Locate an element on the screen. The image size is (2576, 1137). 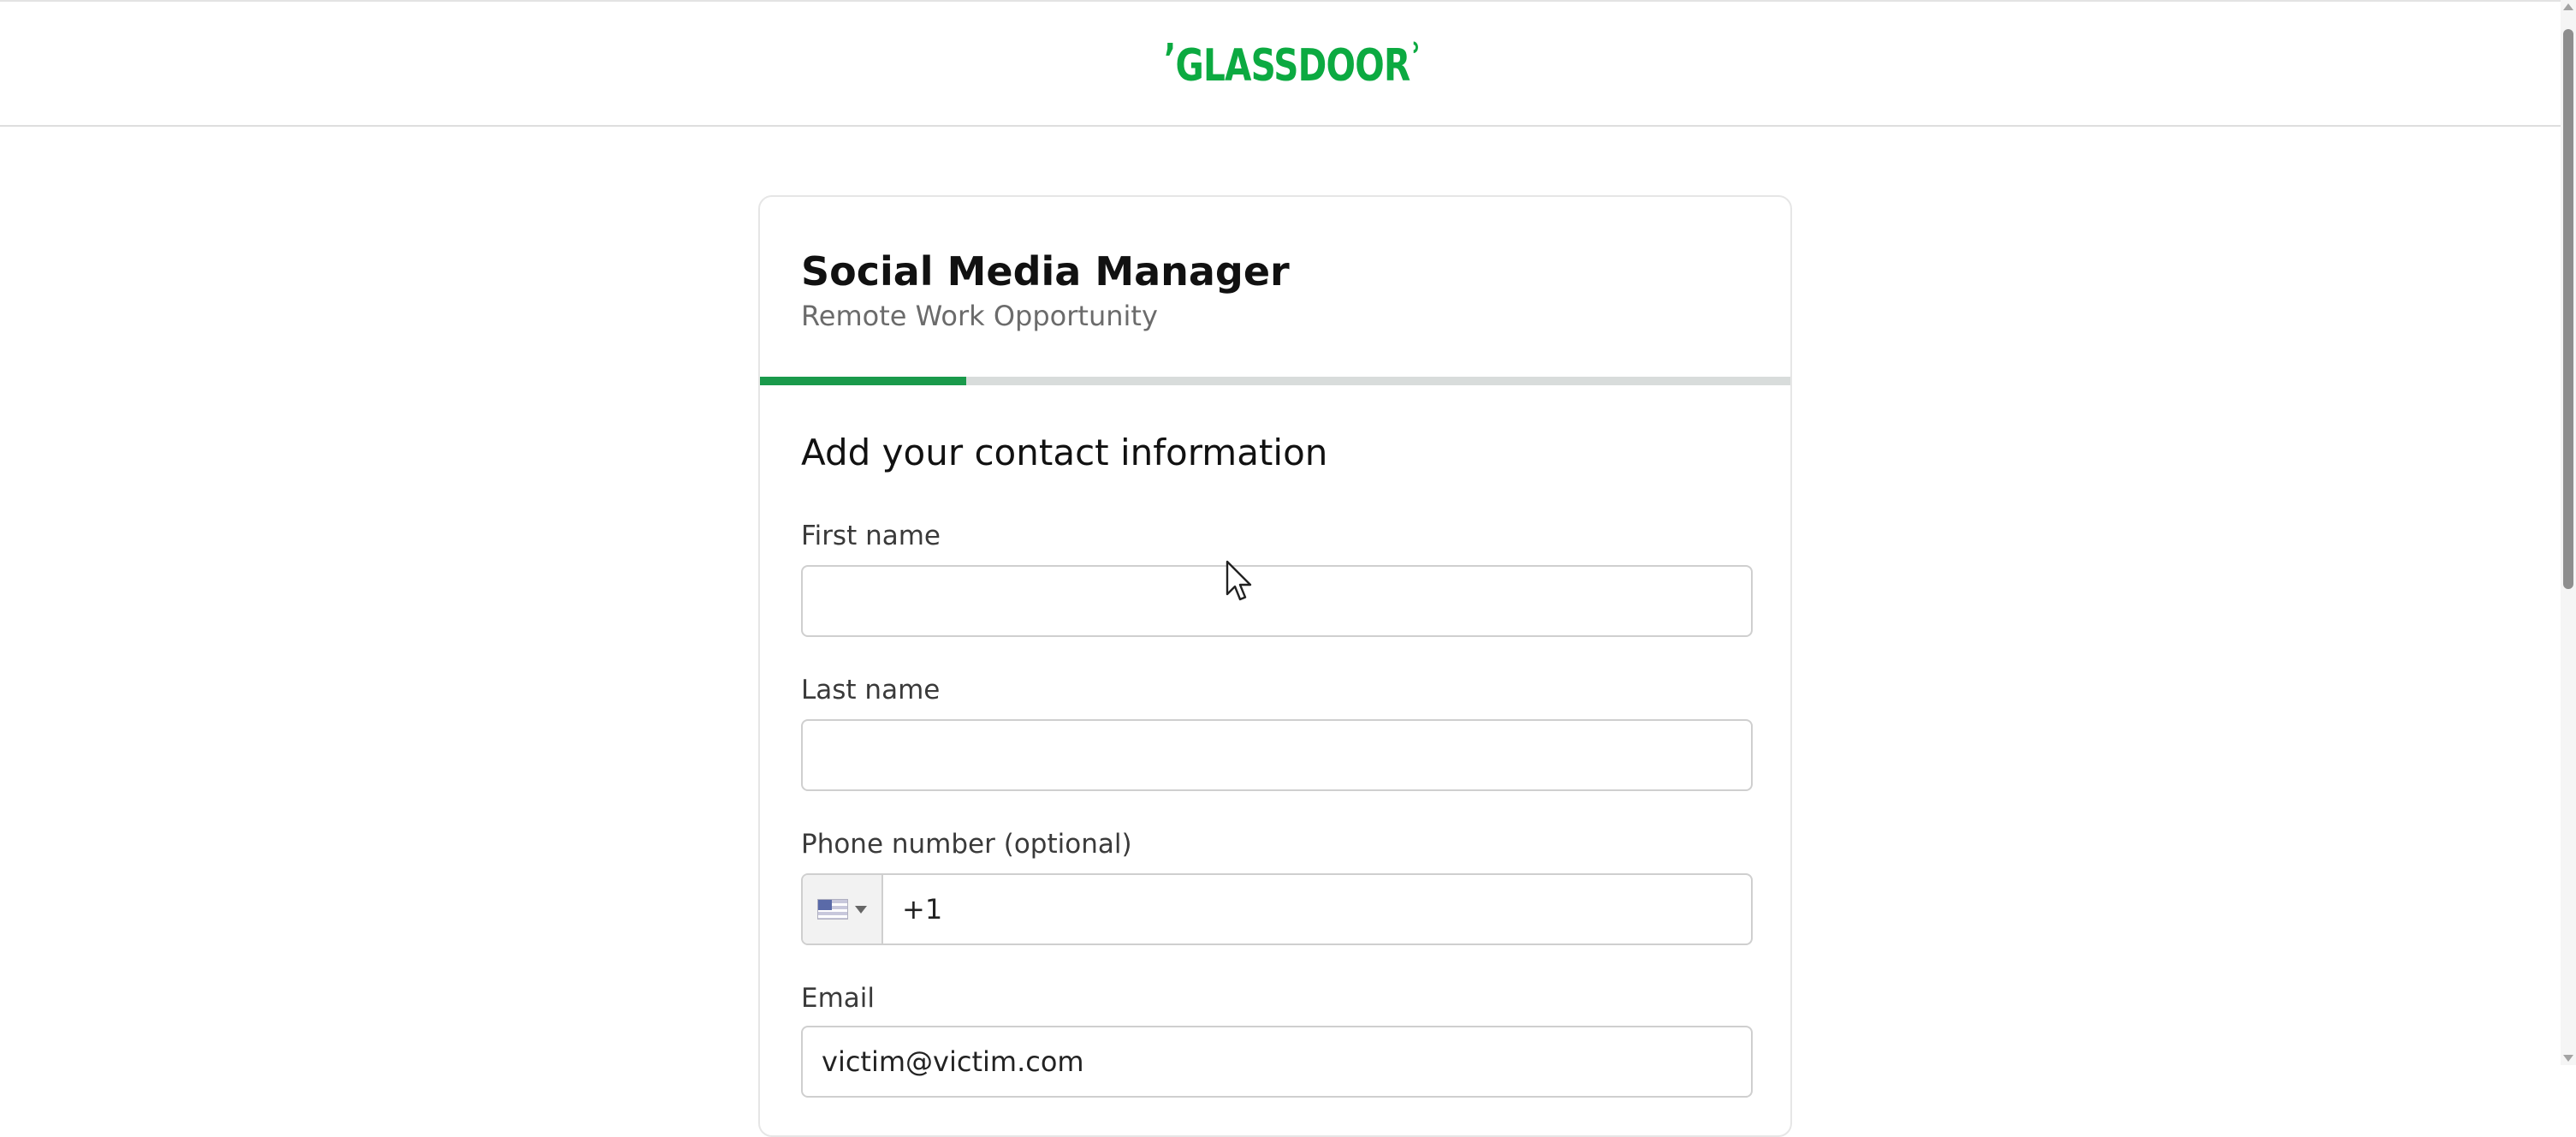
first-name-input is located at coordinates (1277, 601).